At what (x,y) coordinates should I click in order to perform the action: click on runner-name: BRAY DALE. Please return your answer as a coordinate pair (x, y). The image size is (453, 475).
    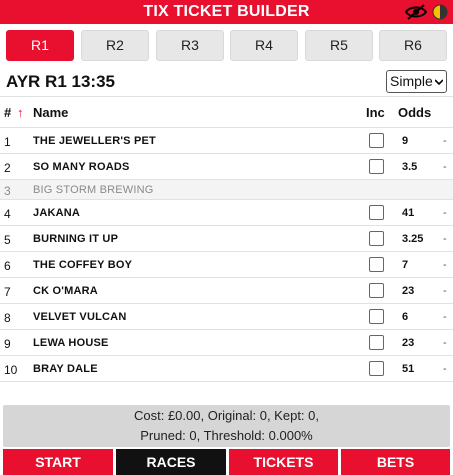
    Looking at the image, I should click on (65, 369).